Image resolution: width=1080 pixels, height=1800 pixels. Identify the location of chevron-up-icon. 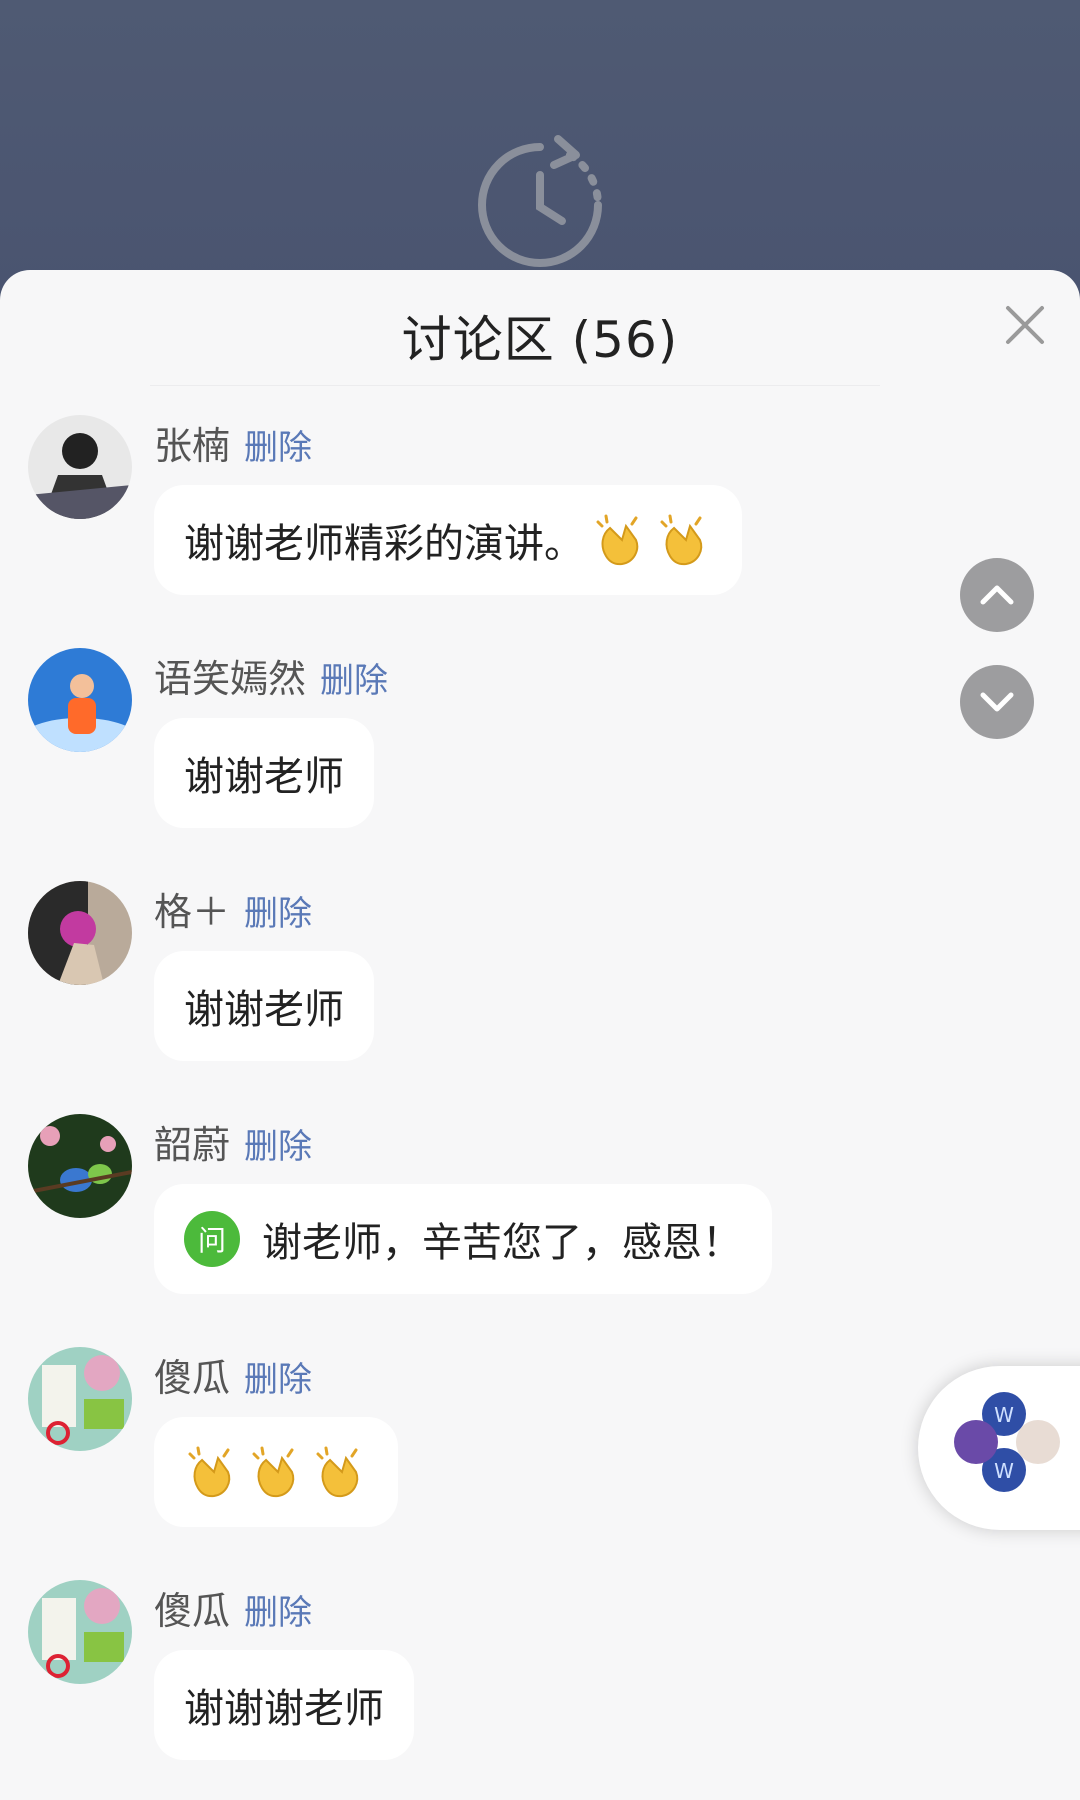
(997, 595).